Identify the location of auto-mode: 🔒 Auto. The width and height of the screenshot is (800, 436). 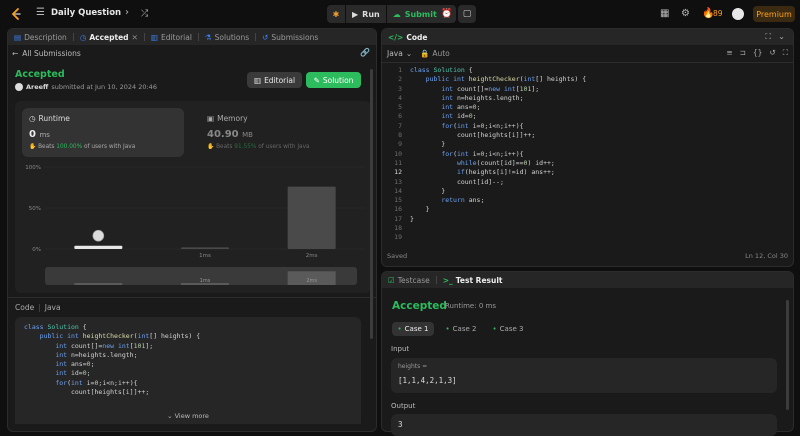
(435, 53).